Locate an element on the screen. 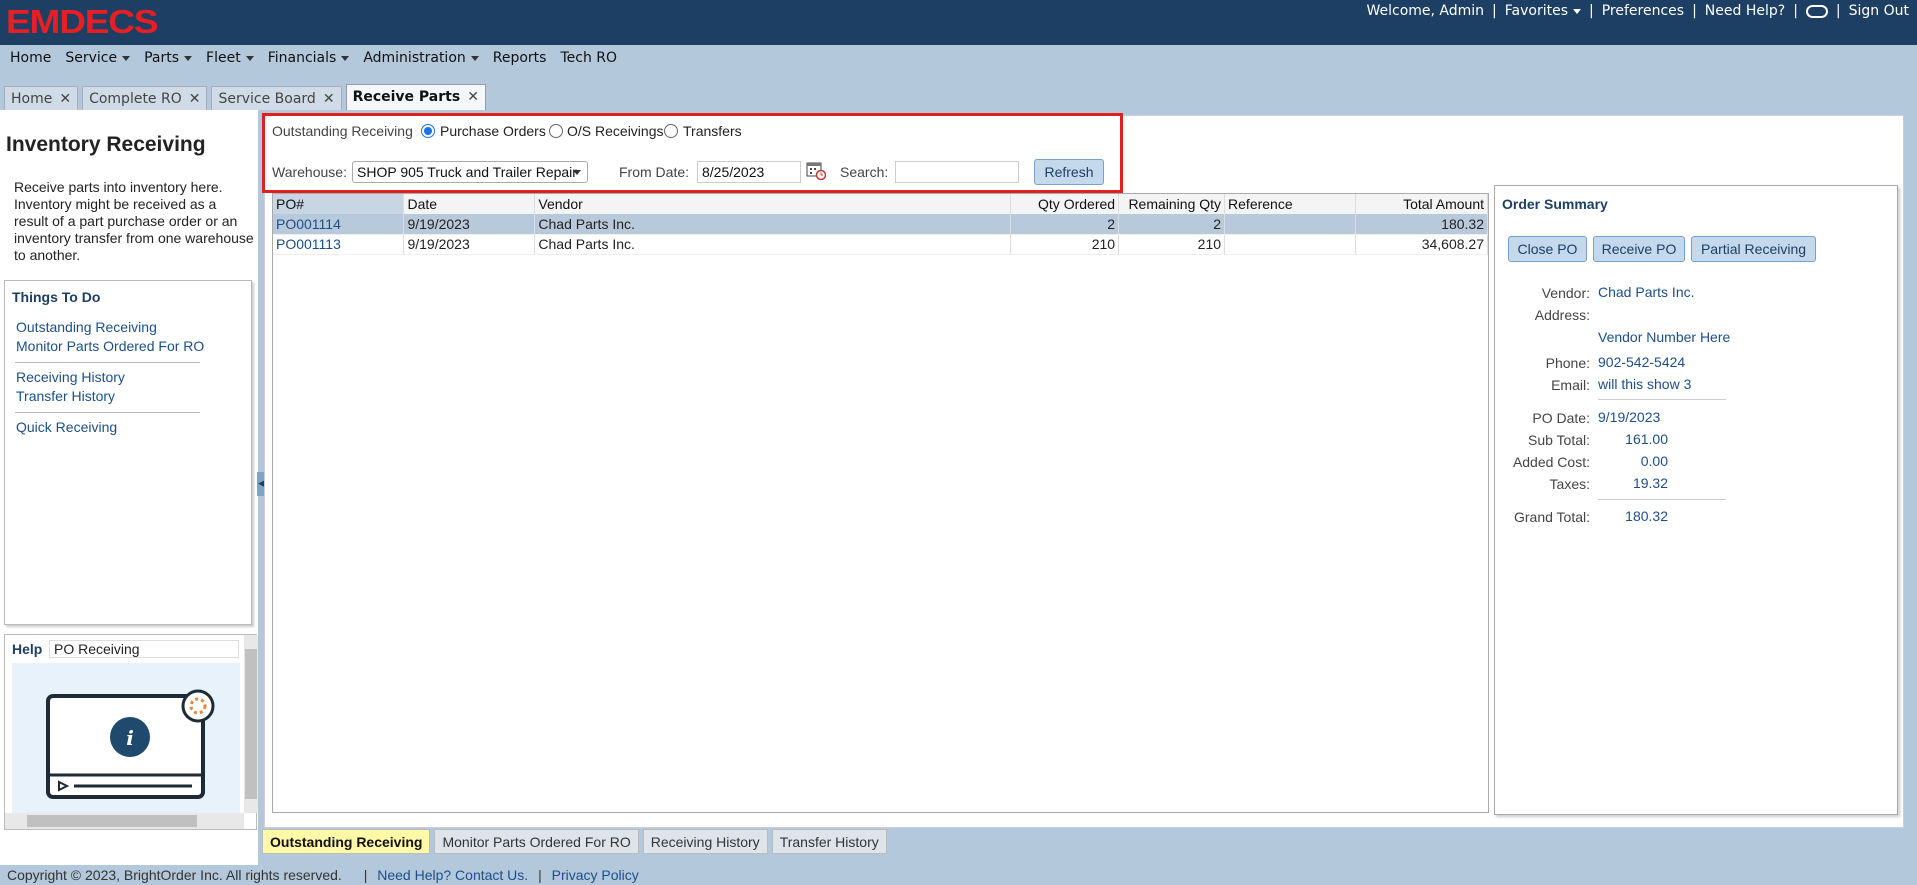 The image size is (1917, 885). page-title: Inventory Receiving is located at coordinates (106, 144).